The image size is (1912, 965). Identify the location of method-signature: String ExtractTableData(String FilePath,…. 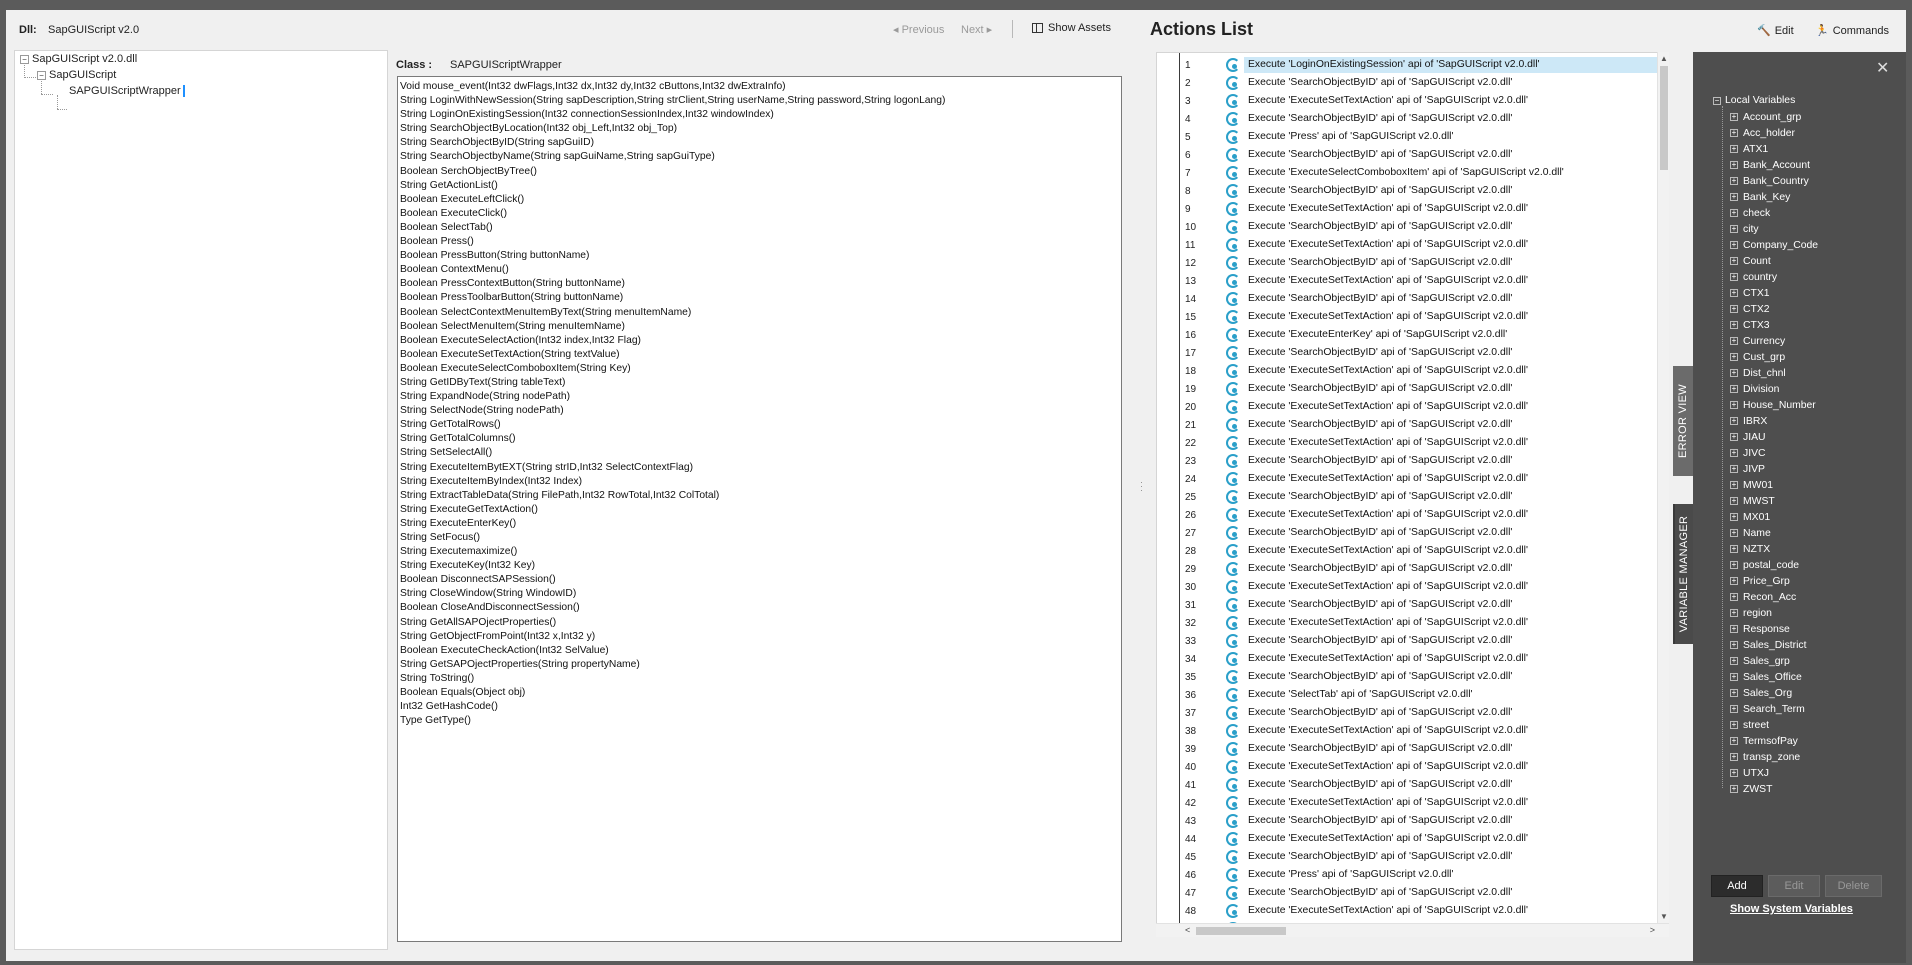
(759, 496).